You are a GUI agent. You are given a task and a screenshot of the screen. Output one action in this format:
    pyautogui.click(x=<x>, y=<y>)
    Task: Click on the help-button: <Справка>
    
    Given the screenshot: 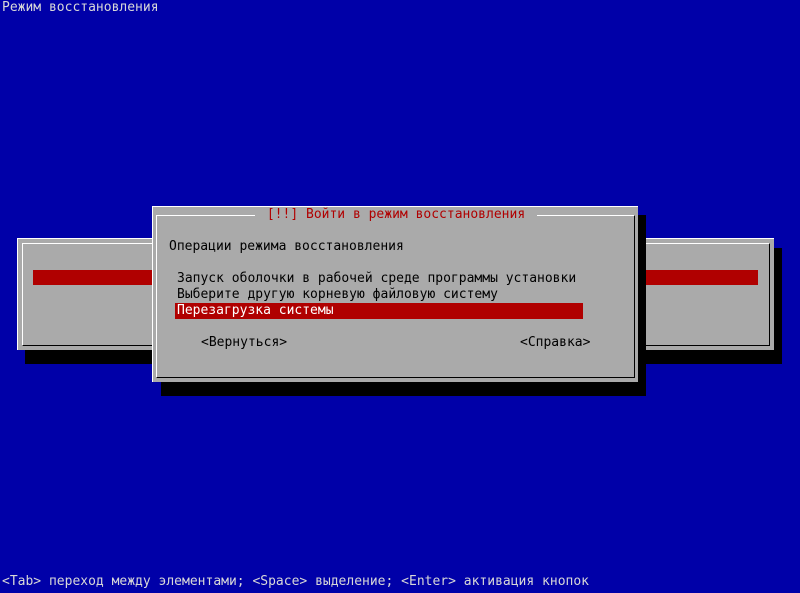 What is the action you would take?
    pyautogui.click(x=555, y=343)
    